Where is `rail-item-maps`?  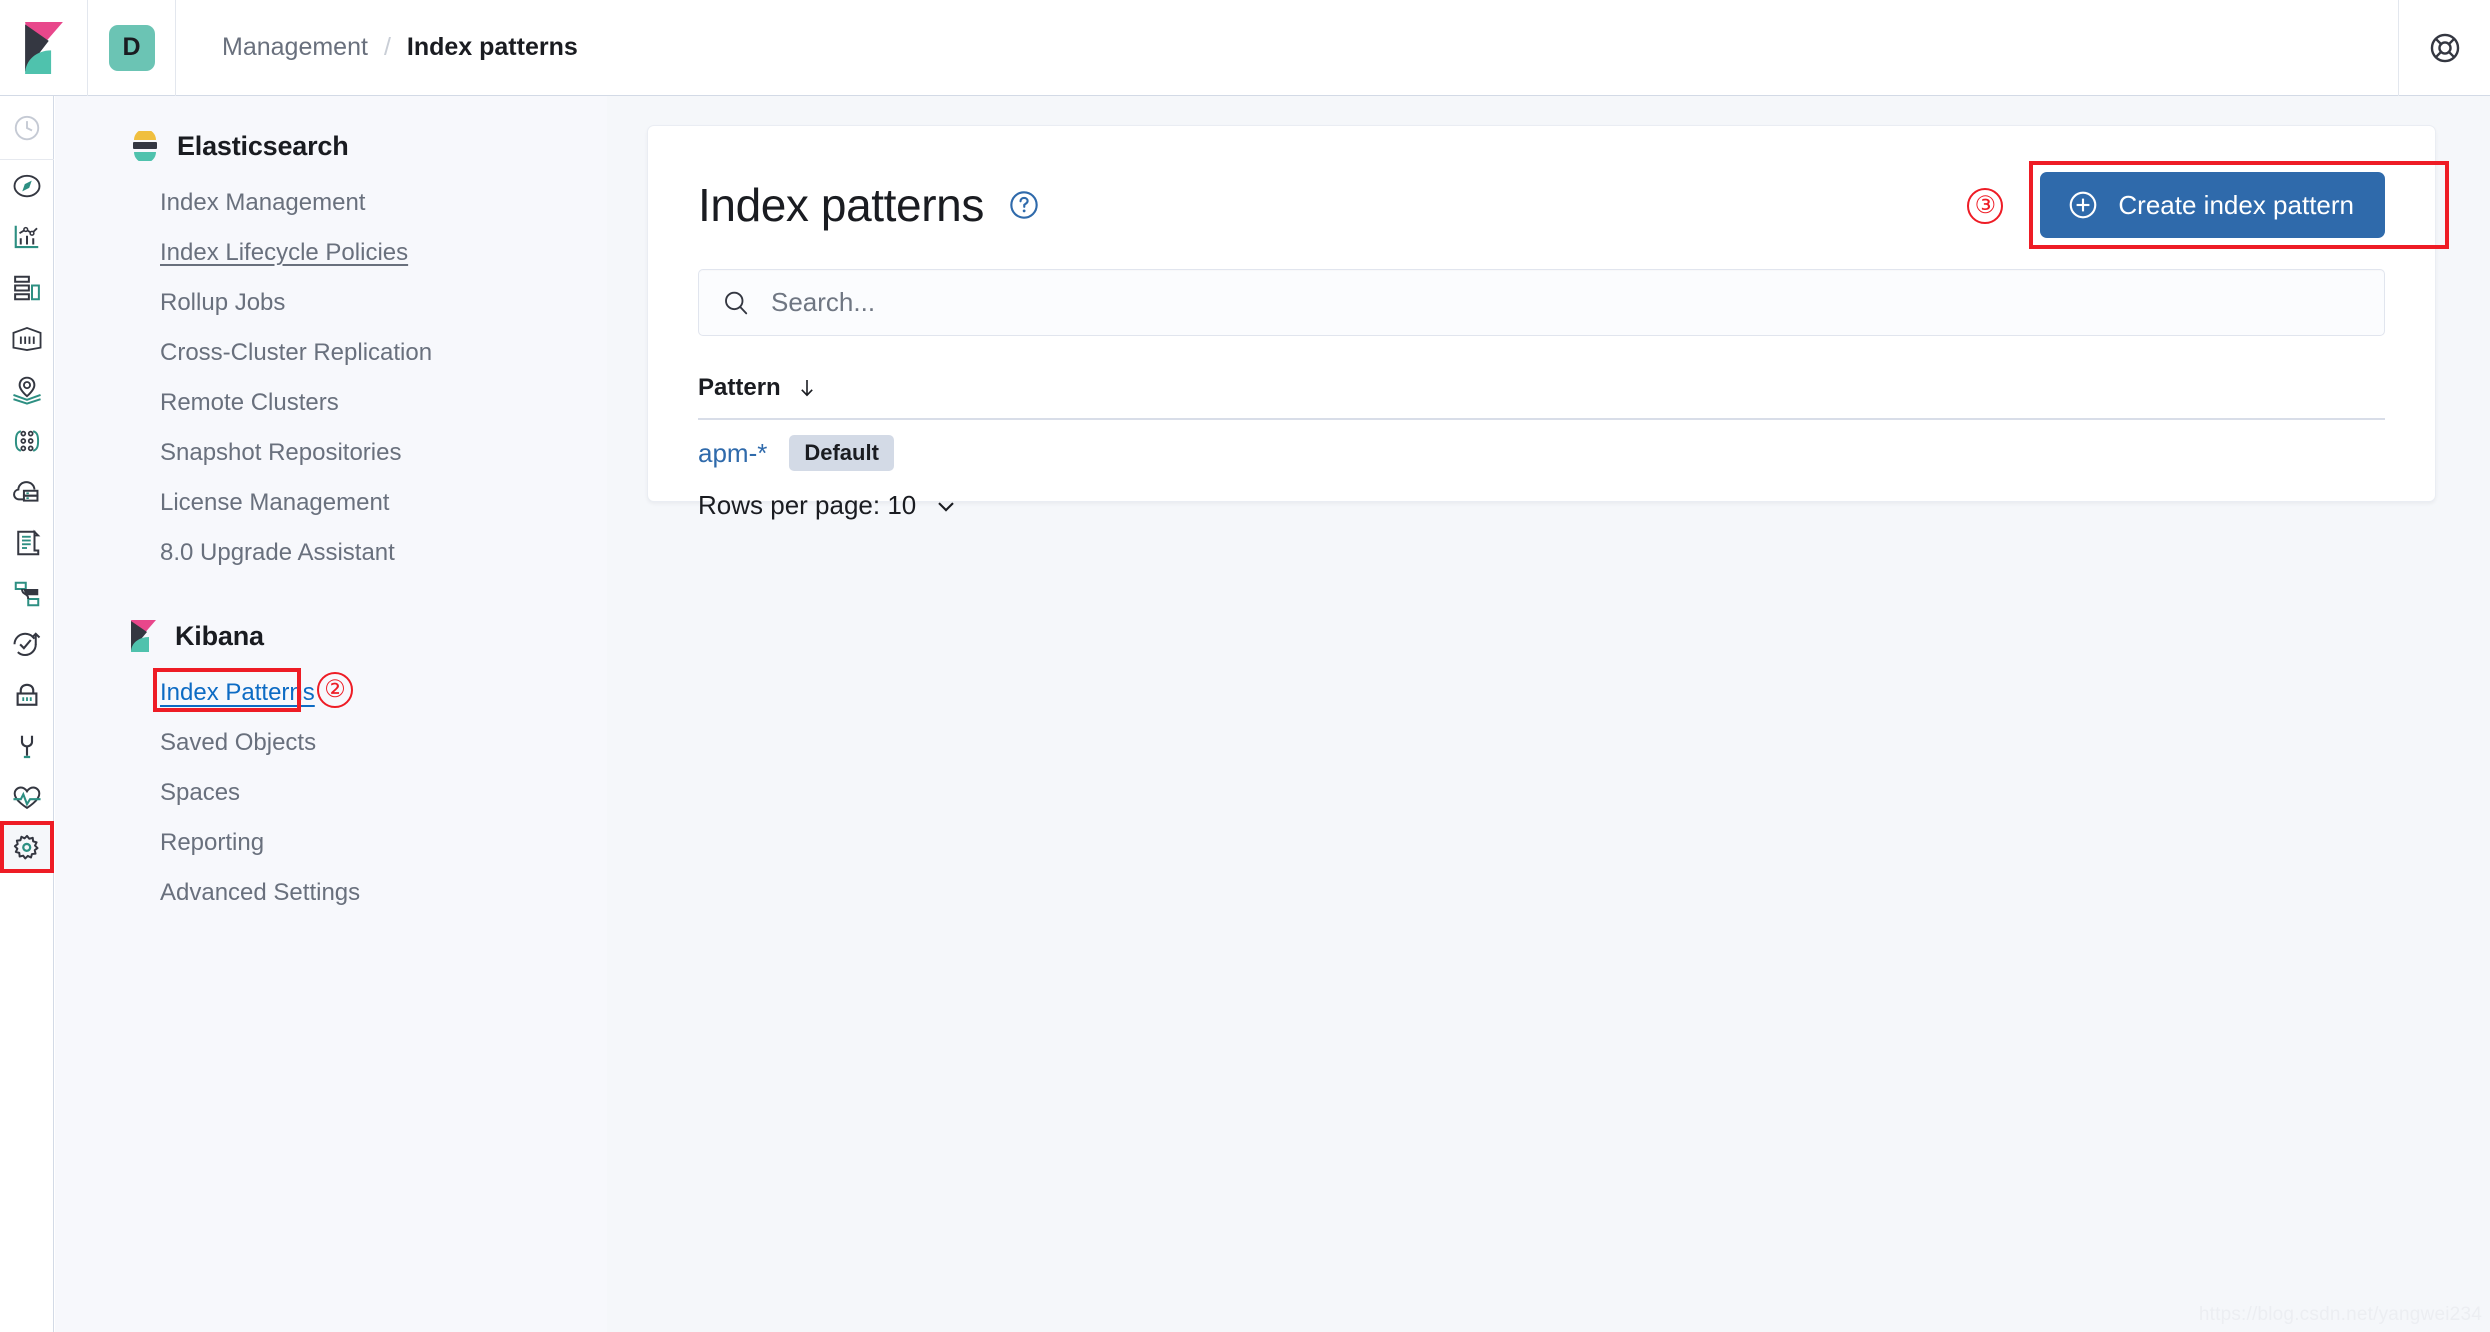 rail-item-maps is located at coordinates (27, 389).